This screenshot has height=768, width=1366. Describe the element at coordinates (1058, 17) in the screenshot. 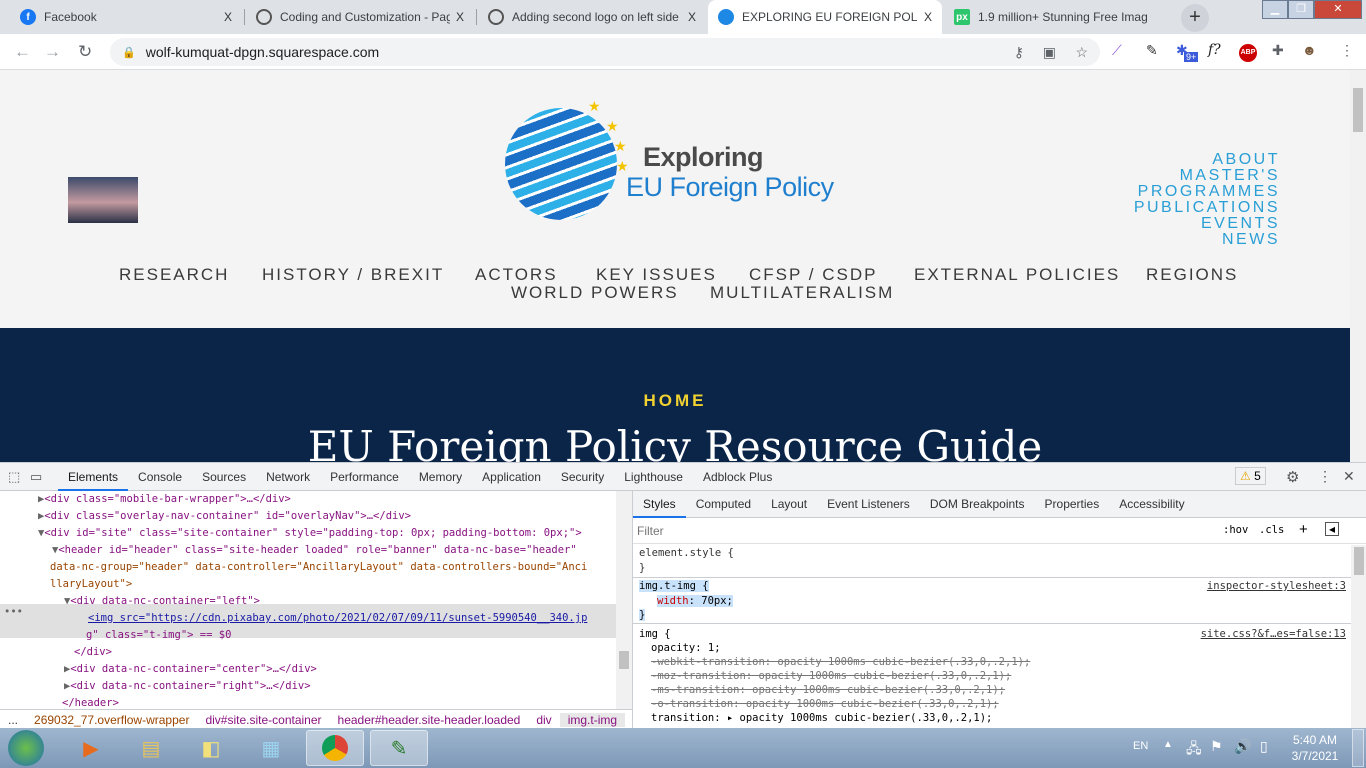

I see `tab-pixabay: px 1.9 million+ Stunning Free Imag` at that location.